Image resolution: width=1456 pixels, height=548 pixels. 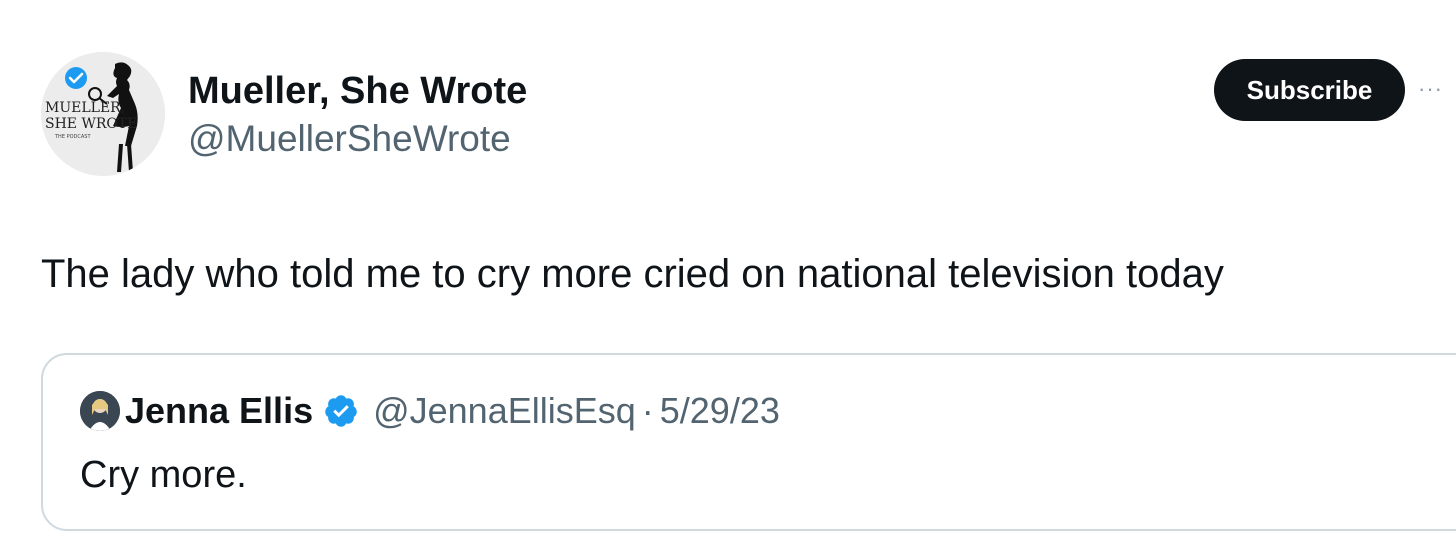 I want to click on author-name: Mueller, She Wrote, so click(x=357, y=91).